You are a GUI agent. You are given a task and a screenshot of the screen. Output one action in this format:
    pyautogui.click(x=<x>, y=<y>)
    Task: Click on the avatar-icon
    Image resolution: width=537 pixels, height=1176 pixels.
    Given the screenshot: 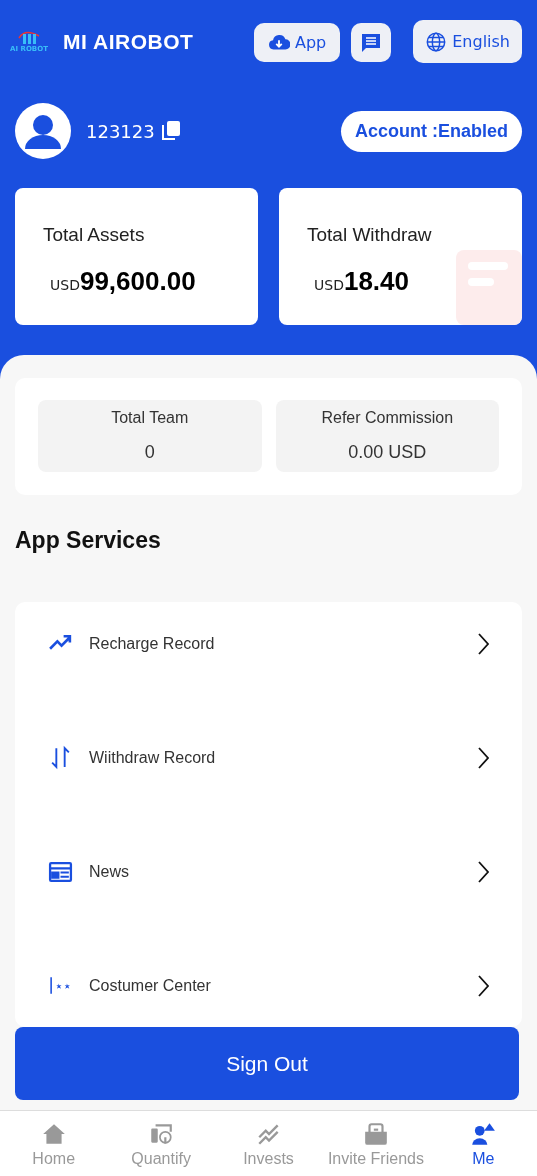 What is the action you would take?
    pyautogui.click(x=43, y=131)
    